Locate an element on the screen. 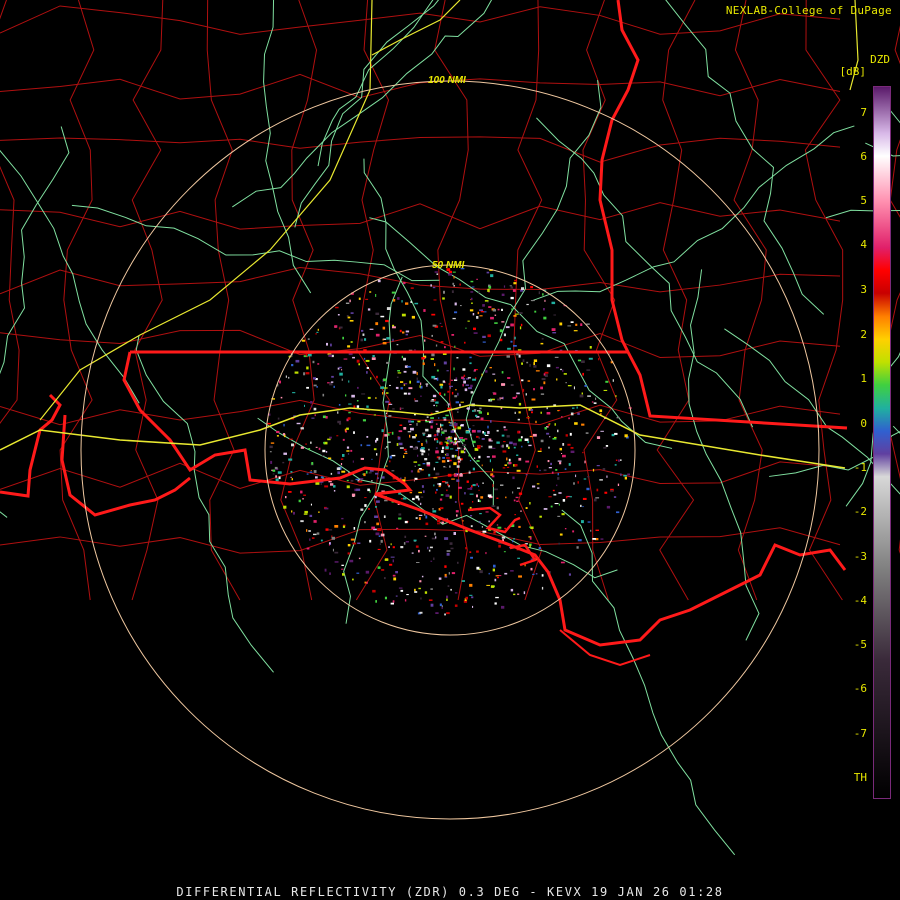  range-label-100nmi: 100 NMI is located at coordinates (447, 80).